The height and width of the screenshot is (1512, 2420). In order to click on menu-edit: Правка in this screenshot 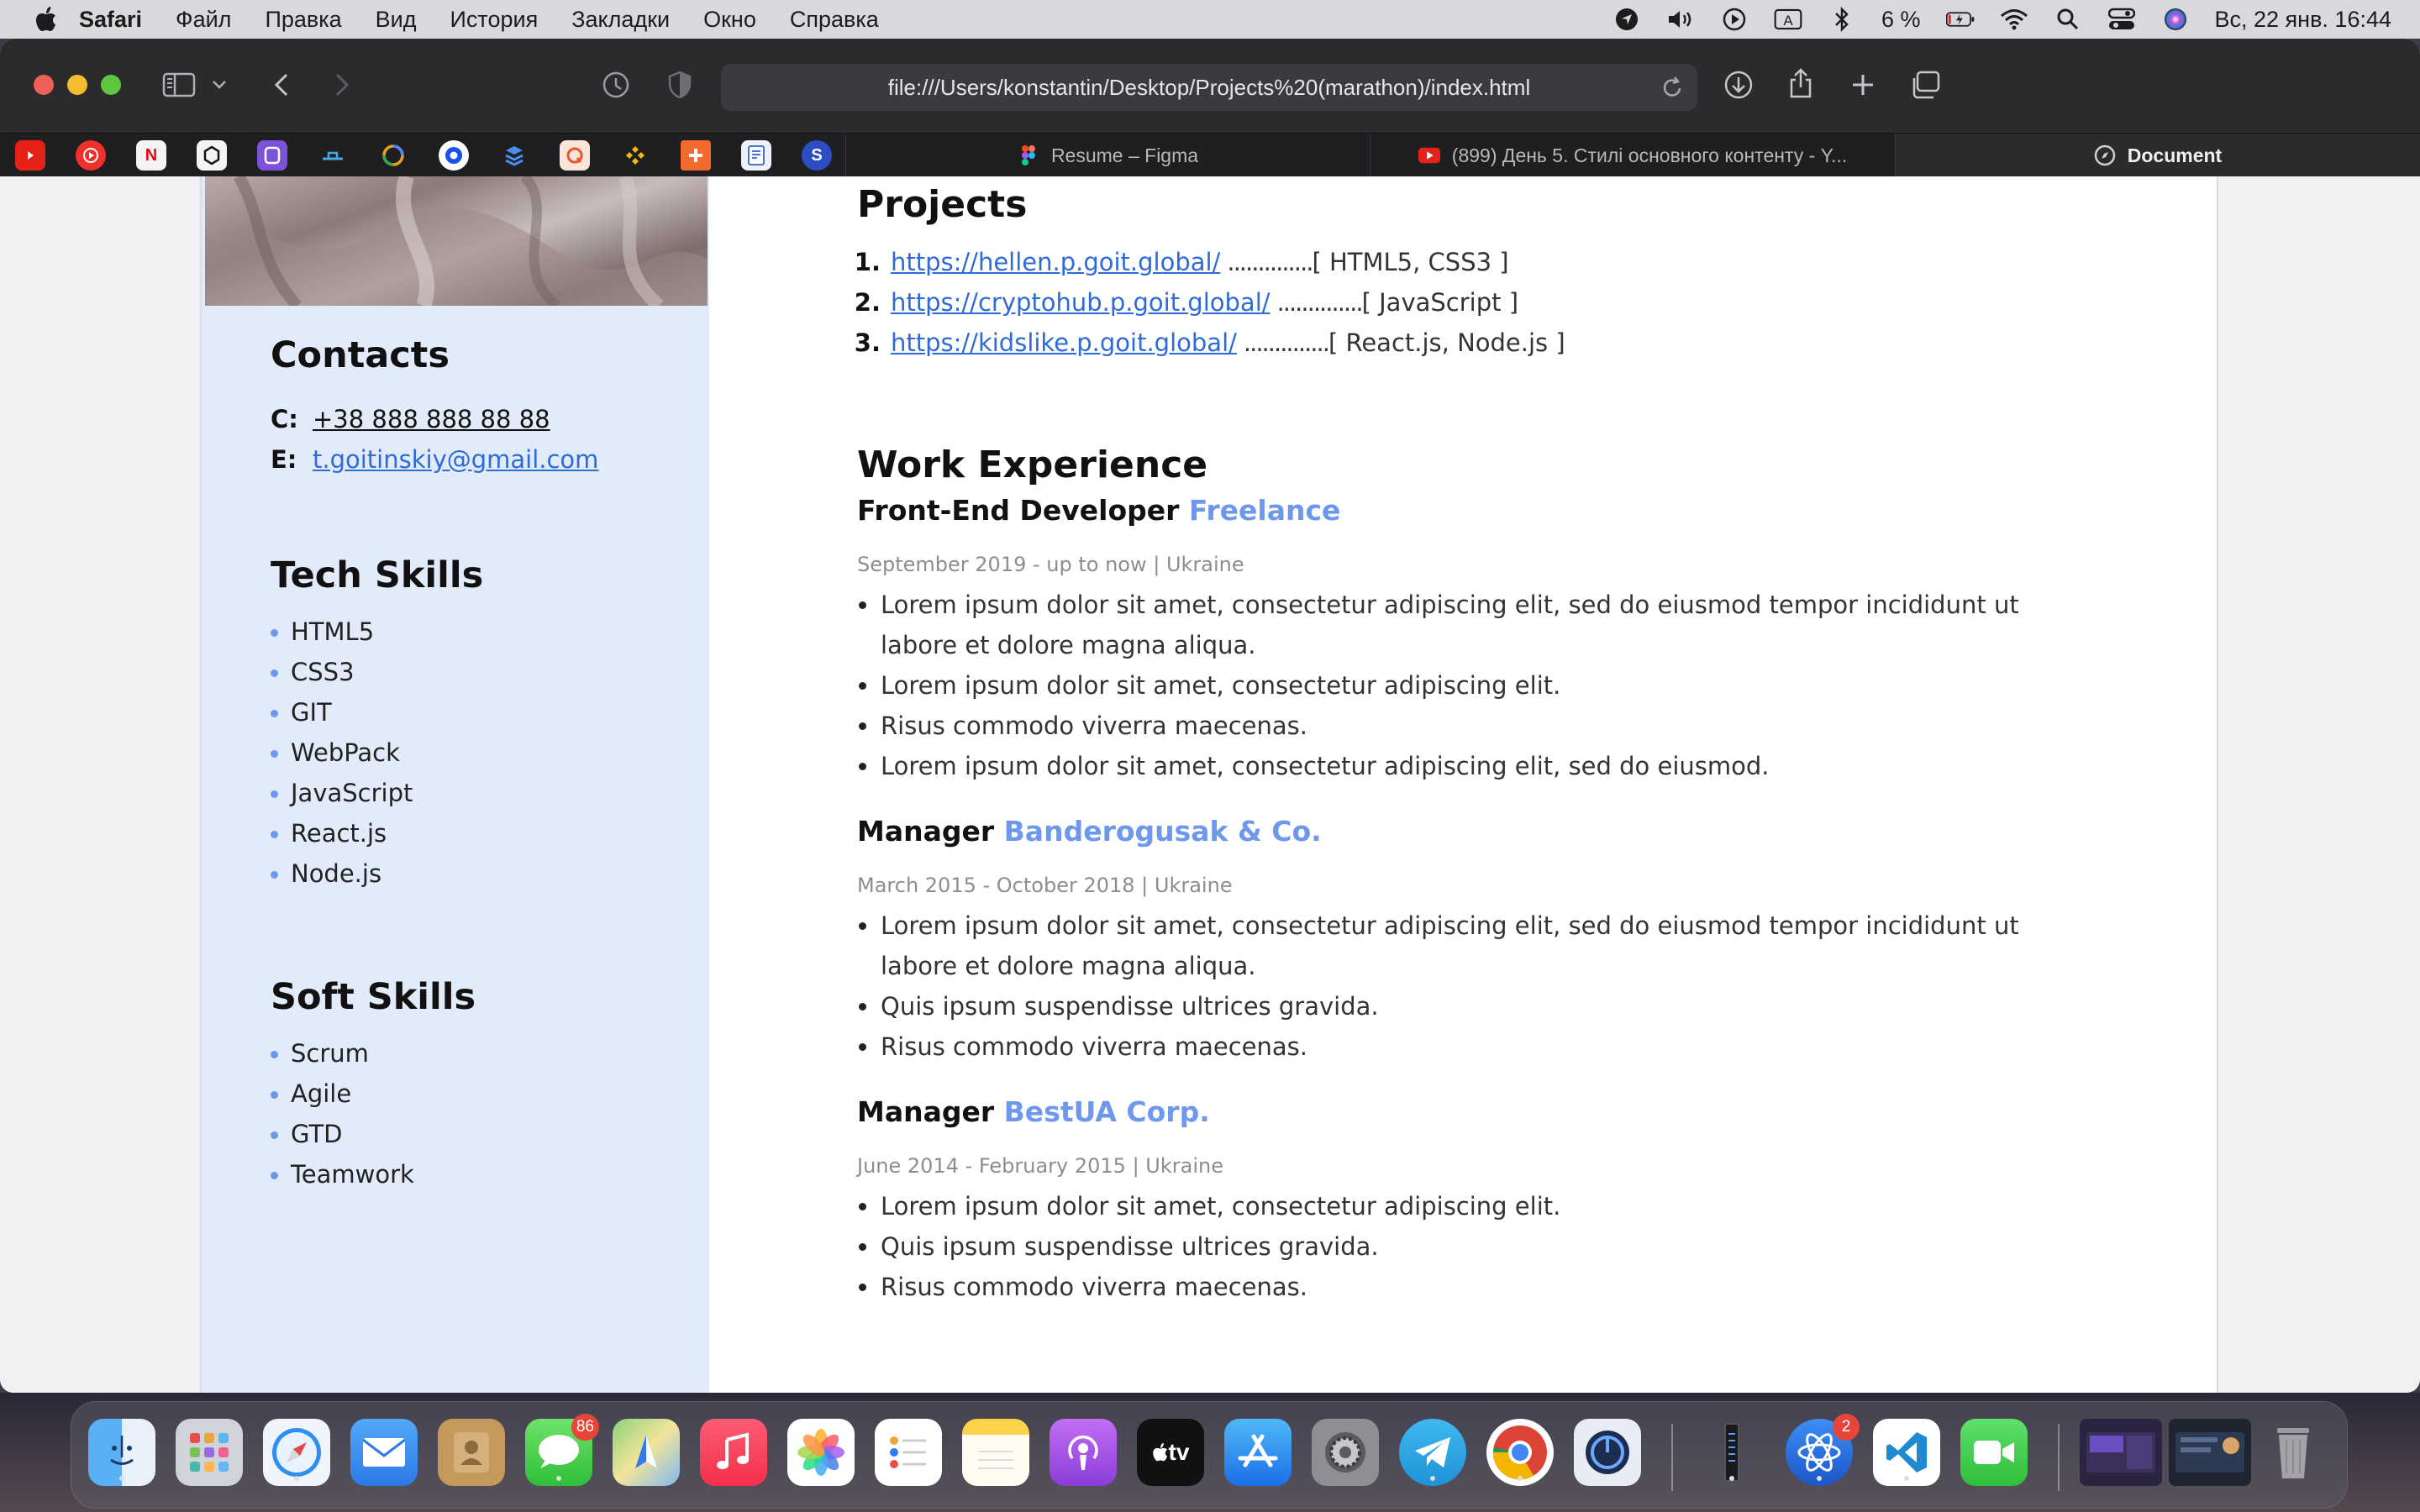, I will do `click(303, 20)`.